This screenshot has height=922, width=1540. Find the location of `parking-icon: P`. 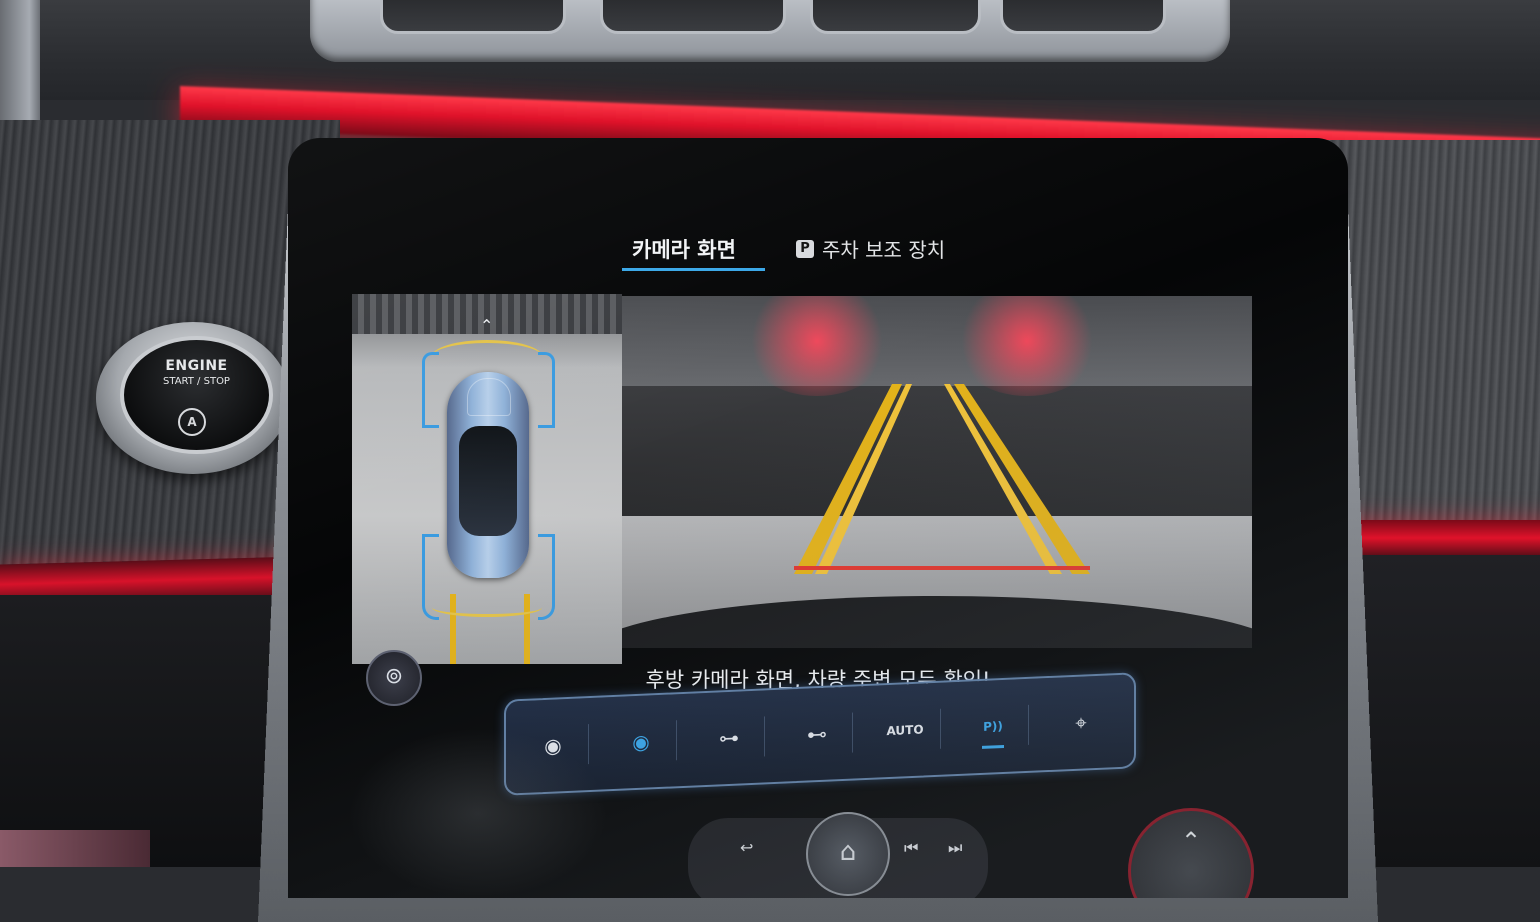

parking-icon: P is located at coordinates (805, 248).